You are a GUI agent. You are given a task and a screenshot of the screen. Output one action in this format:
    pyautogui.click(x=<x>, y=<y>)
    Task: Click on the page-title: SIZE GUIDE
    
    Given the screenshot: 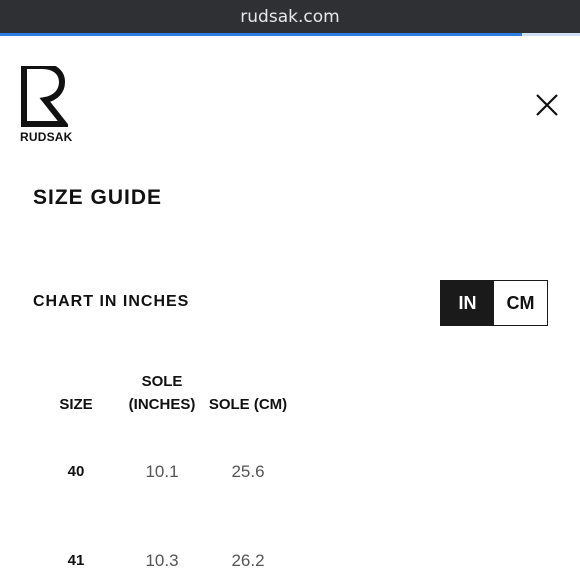 What is the action you would take?
    pyautogui.click(x=98, y=197)
    